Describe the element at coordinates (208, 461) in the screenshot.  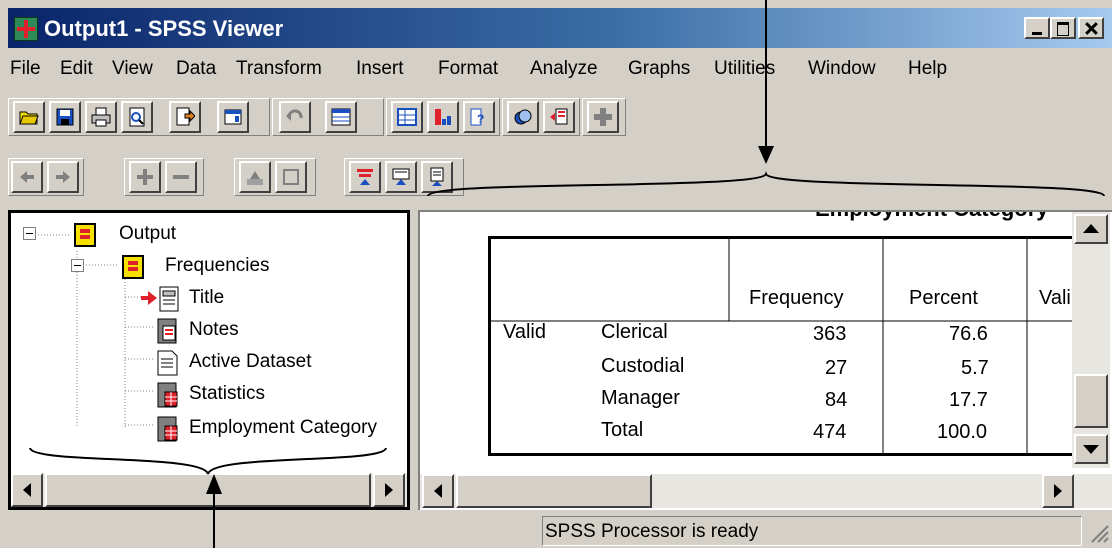
I see `annotation-brace-bottom` at that location.